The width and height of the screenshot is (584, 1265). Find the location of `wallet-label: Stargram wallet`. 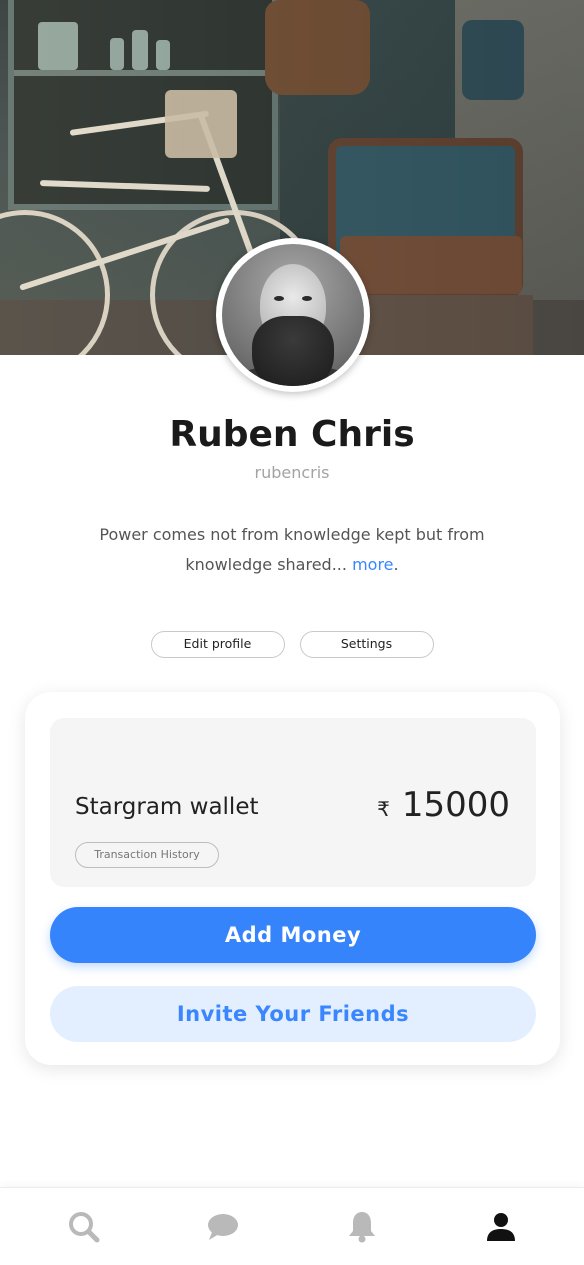

wallet-label: Stargram wallet is located at coordinates (167, 807).